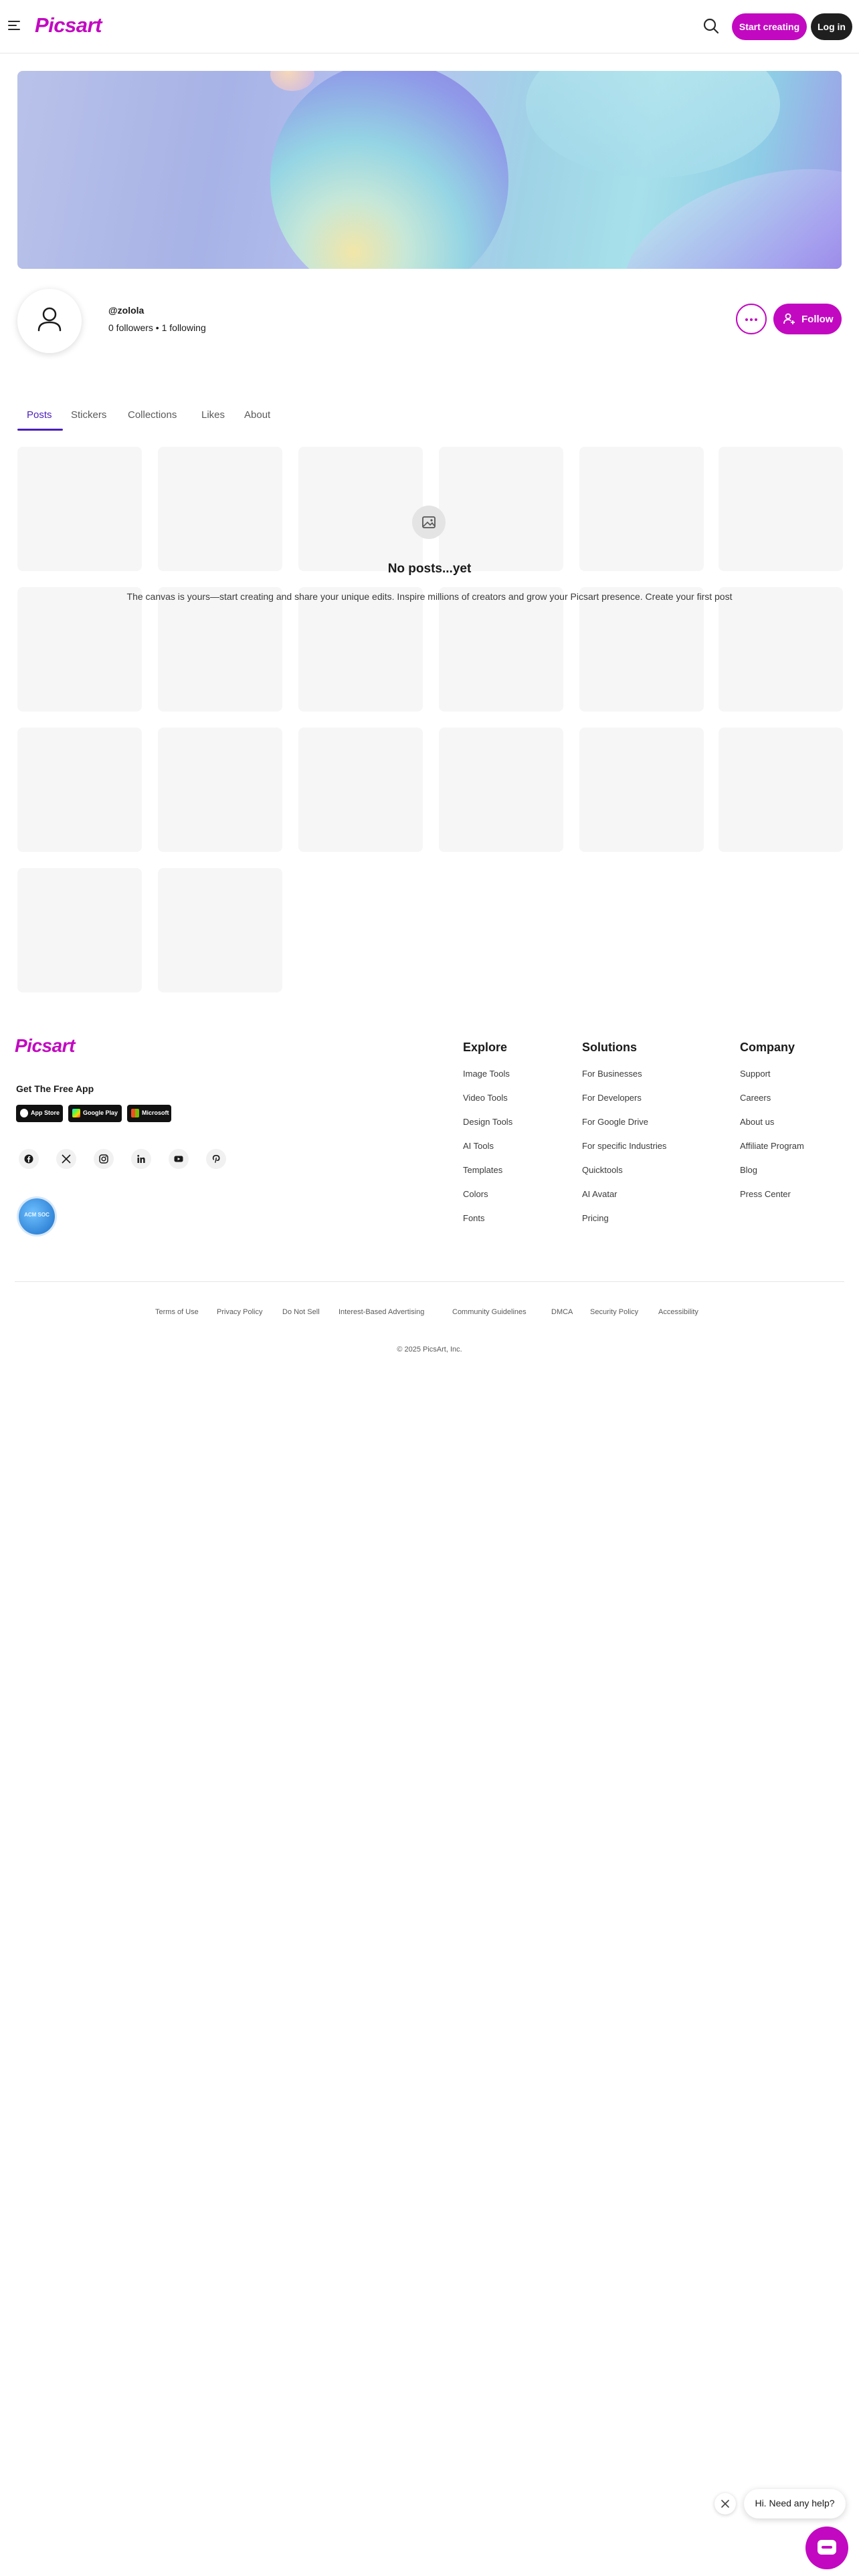 Image resolution: width=859 pixels, height=2576 pixels. What do you see at coordinates (39, 415) in the screenshot?
I see `tab-posts: Posts` at bounding box center [39, 415].